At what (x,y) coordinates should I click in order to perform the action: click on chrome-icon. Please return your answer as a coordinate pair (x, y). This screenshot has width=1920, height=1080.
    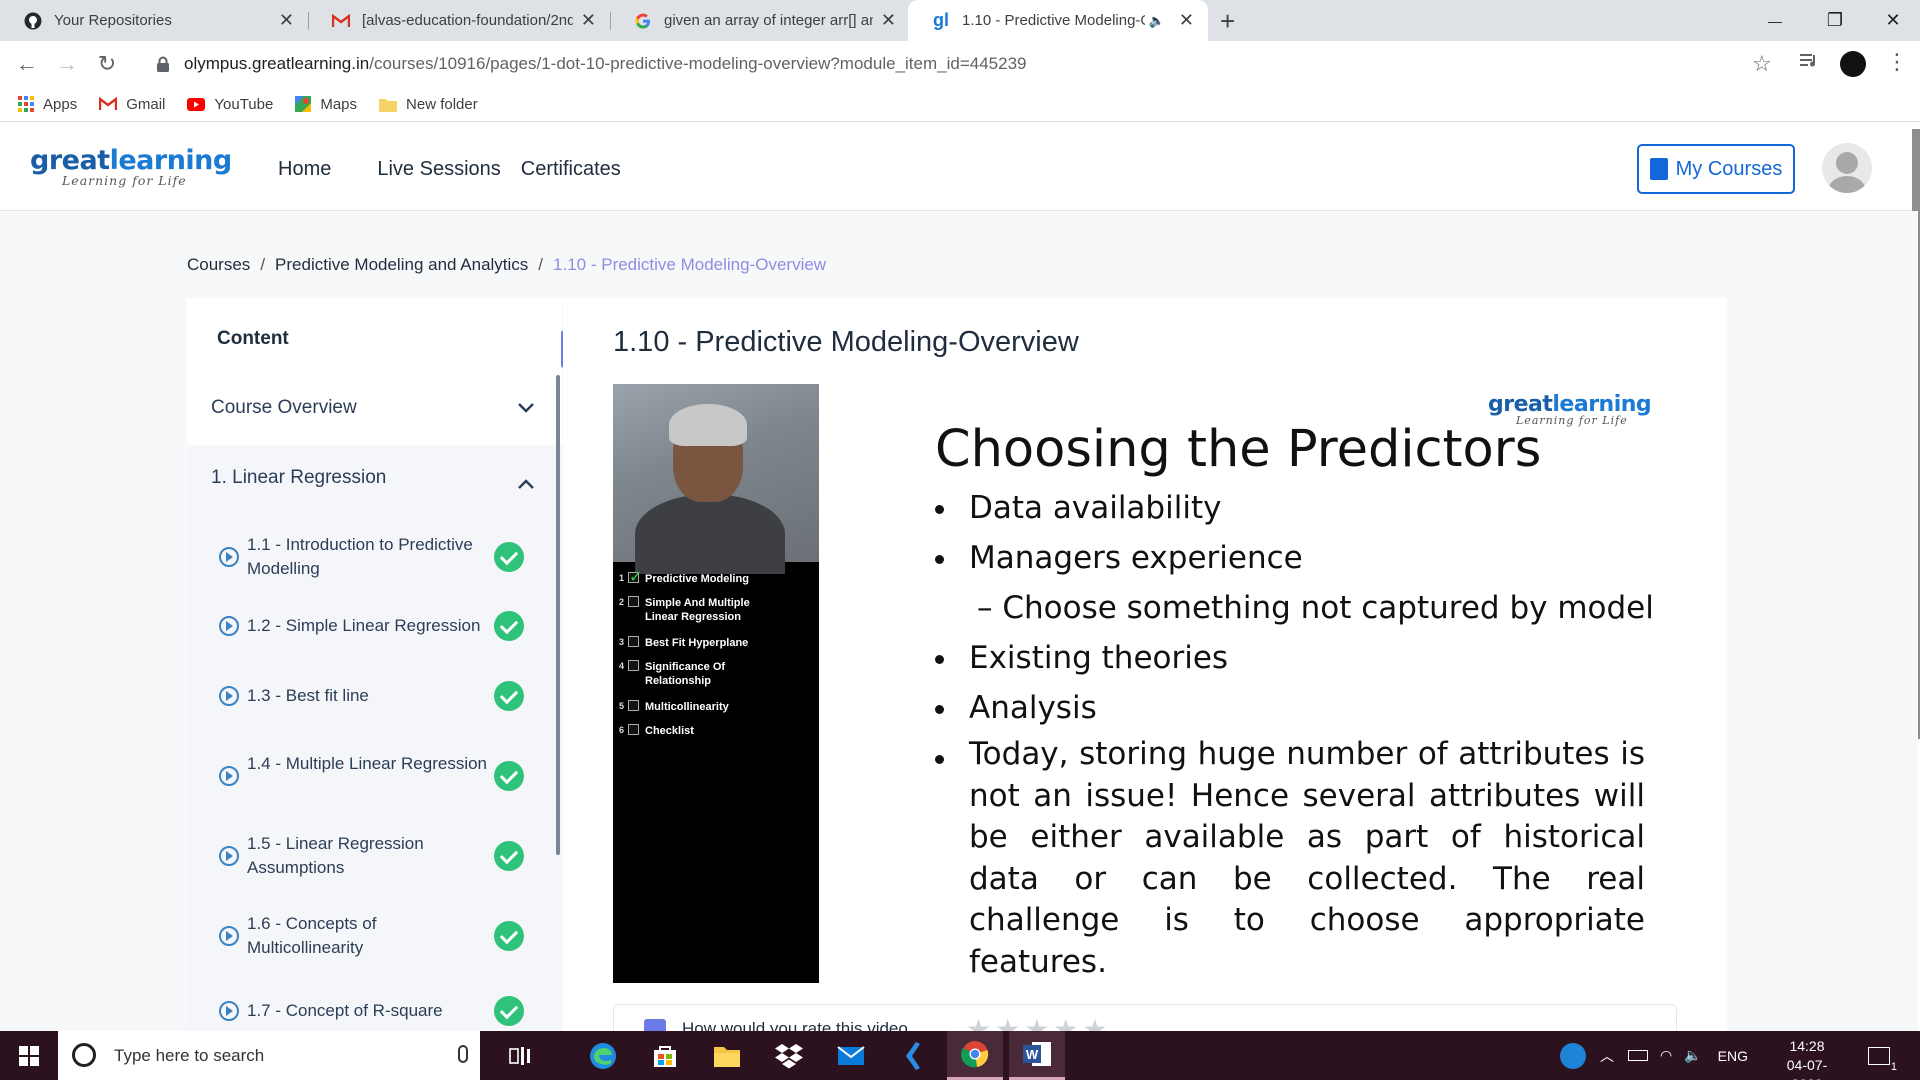
    Looking at the image, I should click on (975, 1055).